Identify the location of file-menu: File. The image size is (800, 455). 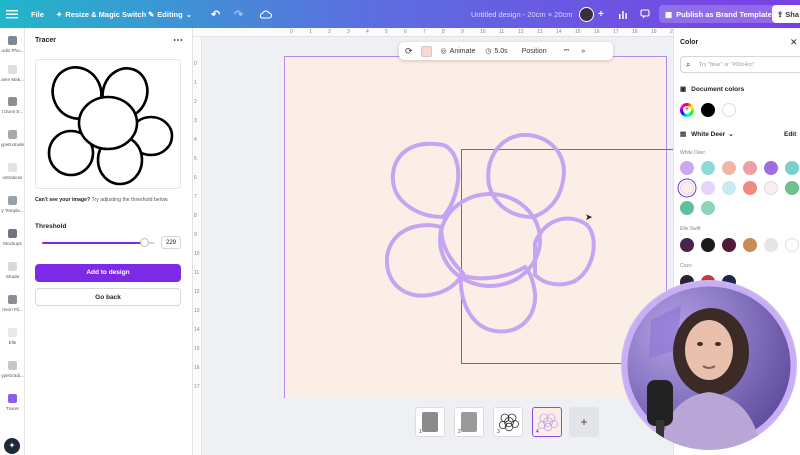
(37, 14).